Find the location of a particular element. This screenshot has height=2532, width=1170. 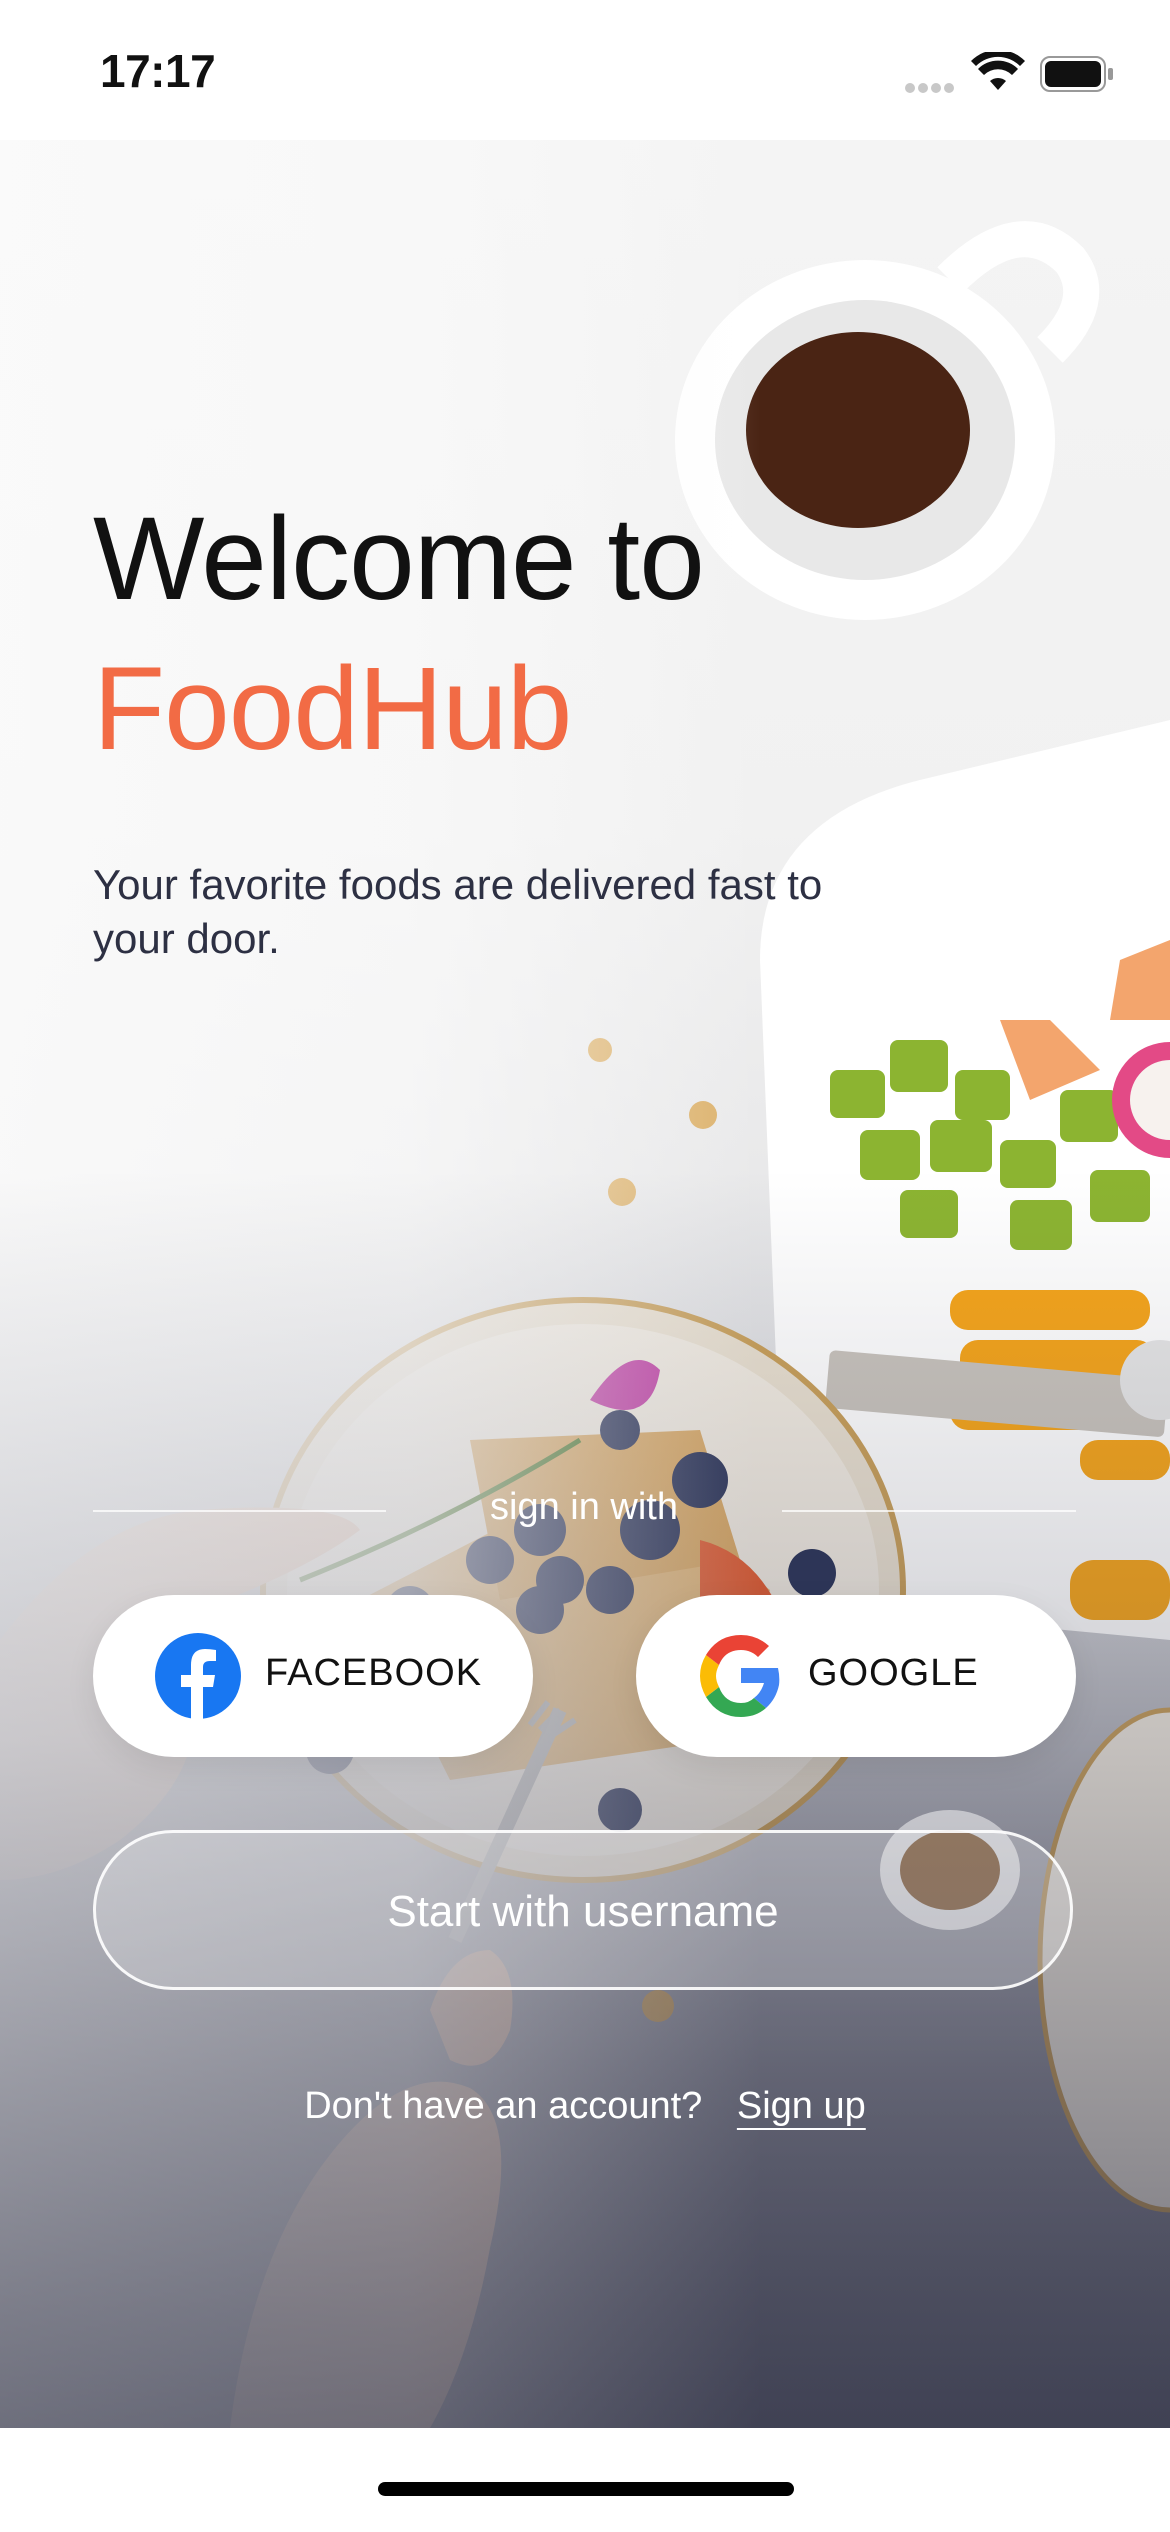

start-username-button: Start with username is located at coordinates (583, 1910).